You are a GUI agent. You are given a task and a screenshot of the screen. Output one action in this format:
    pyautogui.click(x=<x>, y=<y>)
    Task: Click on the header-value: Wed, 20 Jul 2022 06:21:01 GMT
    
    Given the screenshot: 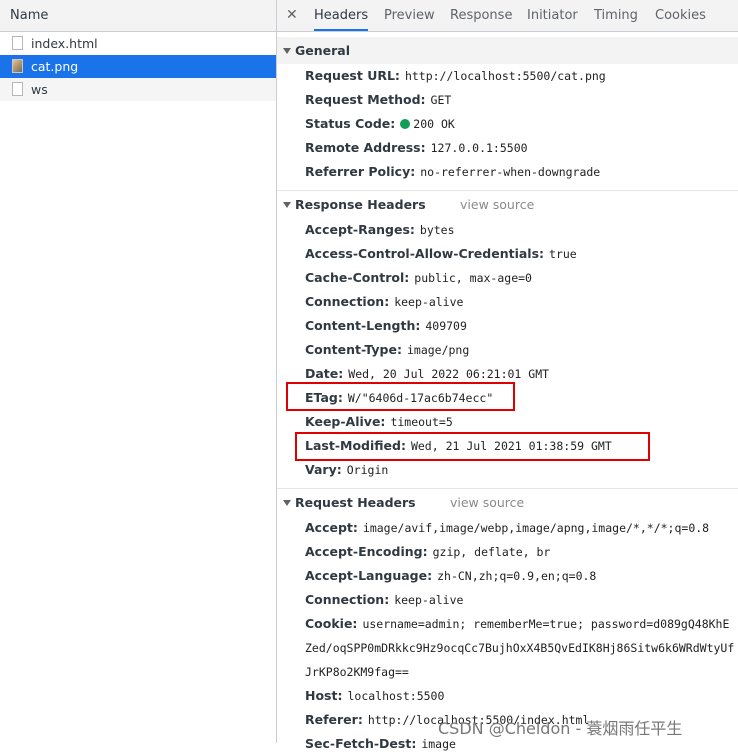 What is the action you would take?
    pyautogui.click(x=449, y=374)
    